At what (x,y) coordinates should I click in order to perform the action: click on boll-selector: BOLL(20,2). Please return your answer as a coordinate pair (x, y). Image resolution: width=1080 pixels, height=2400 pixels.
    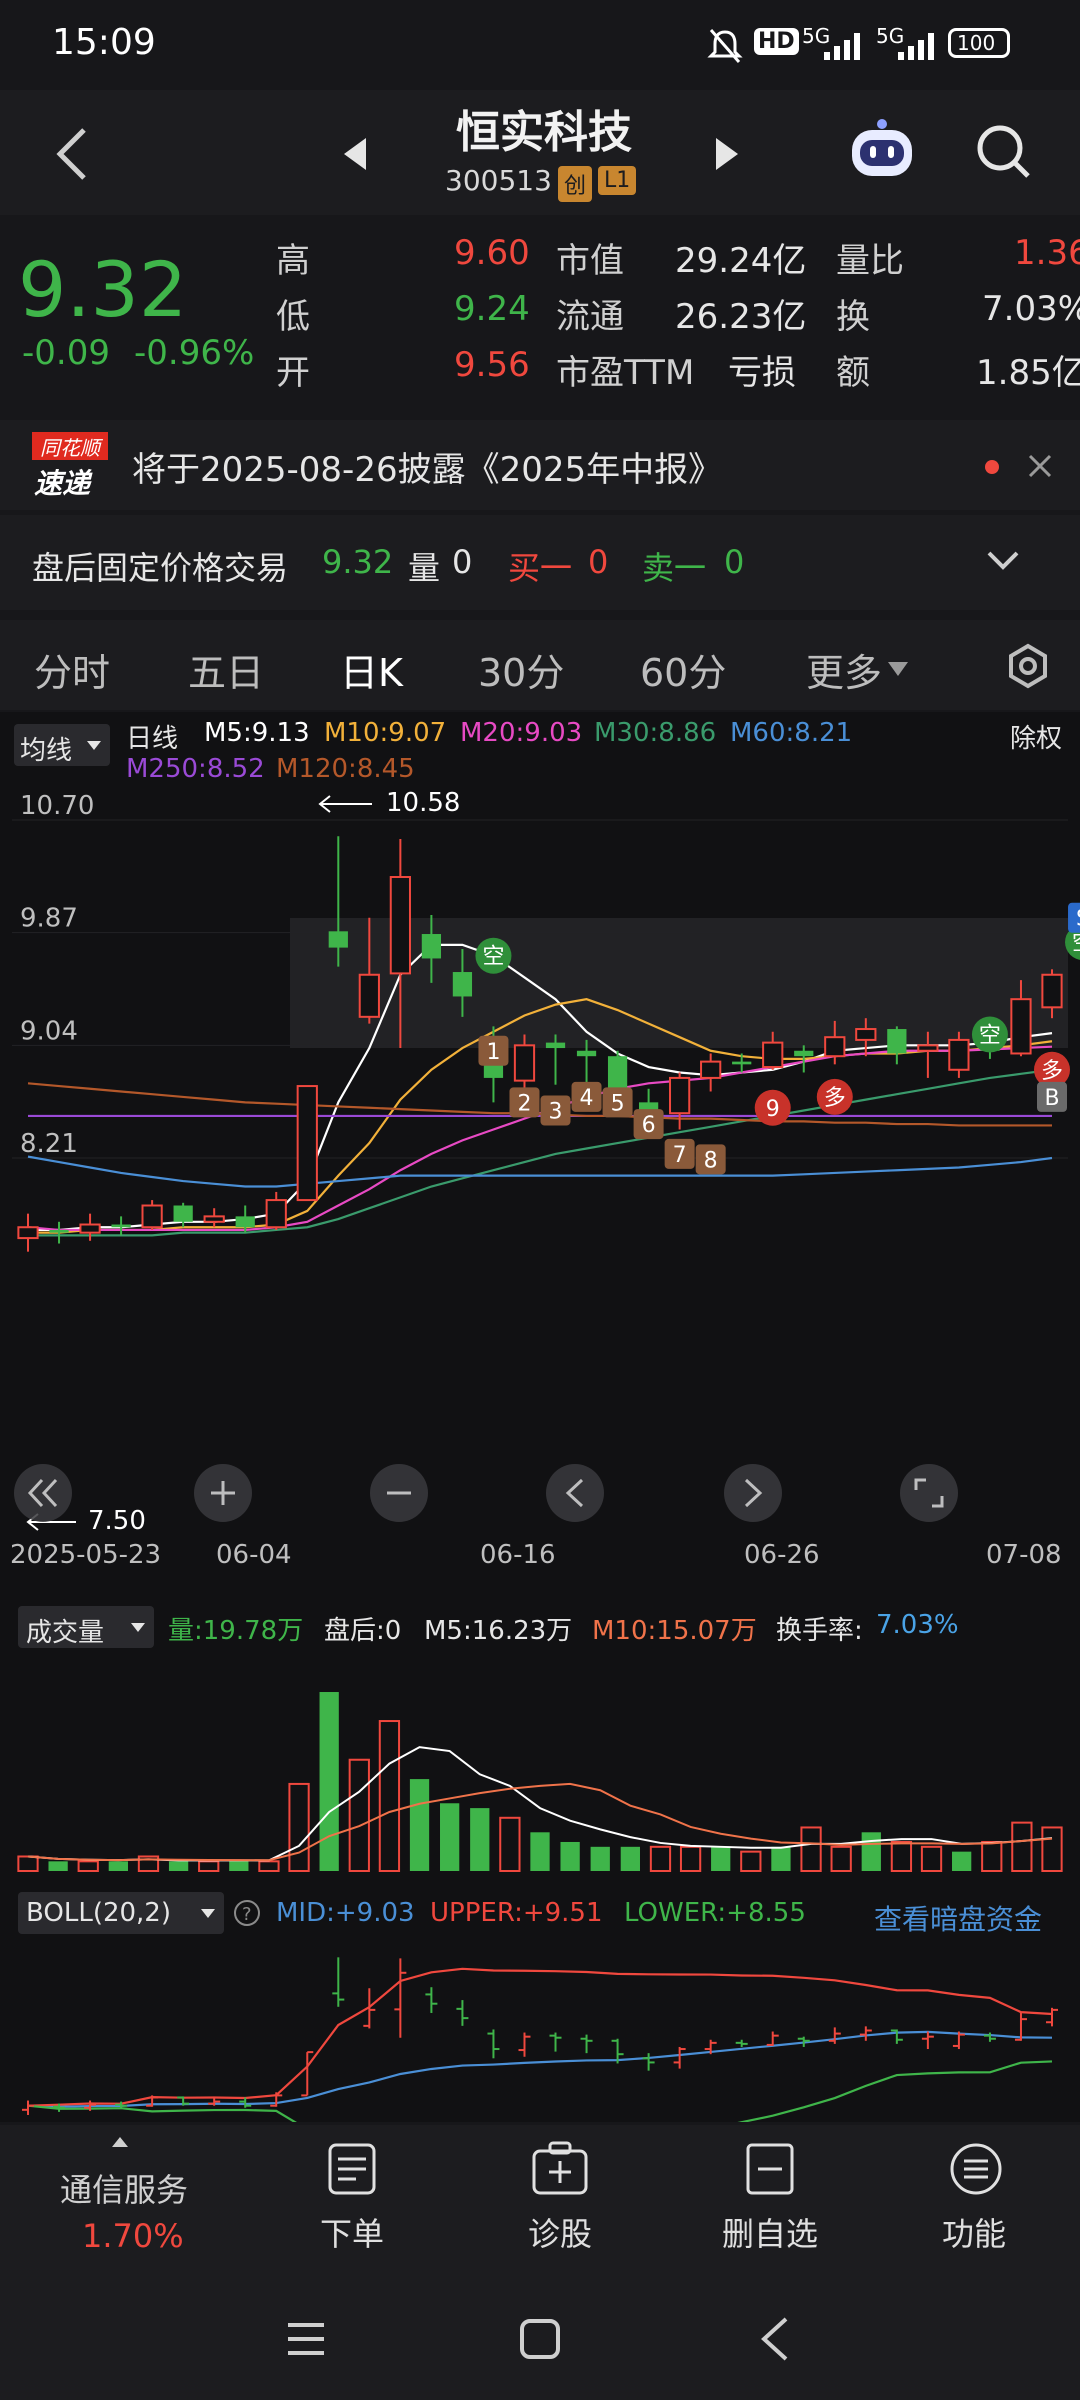
    Looking at the image, I should click on (121, 1913).